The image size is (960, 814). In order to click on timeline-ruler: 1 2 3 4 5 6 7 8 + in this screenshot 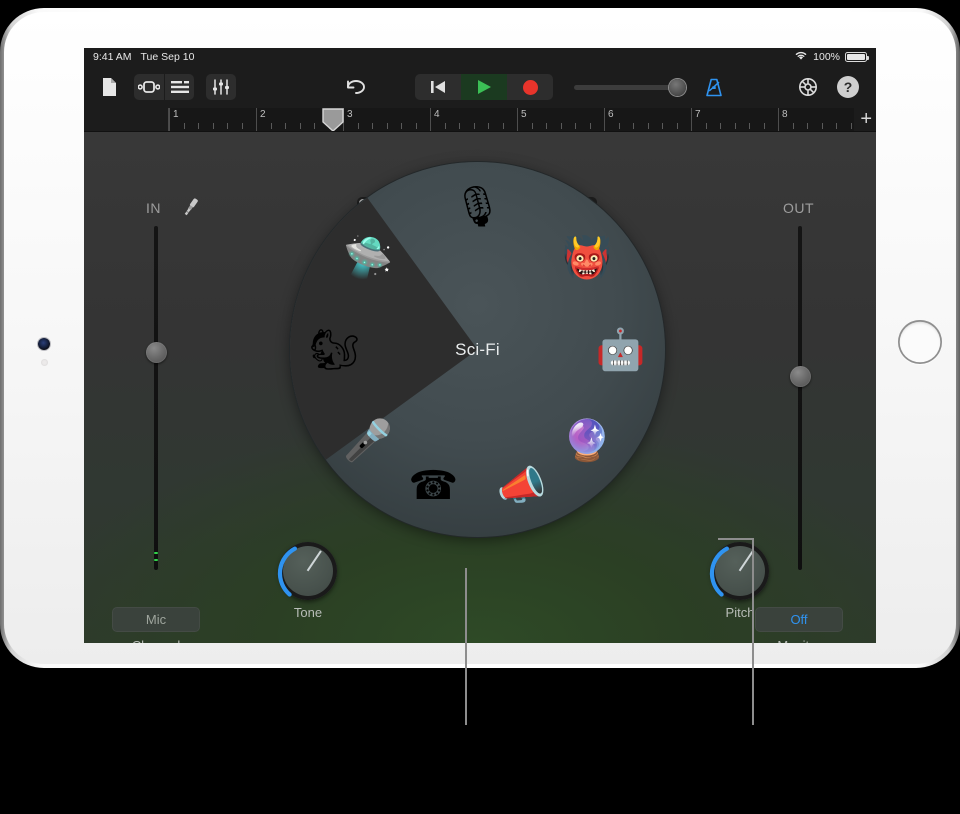, I will do `click(480, 120)`.